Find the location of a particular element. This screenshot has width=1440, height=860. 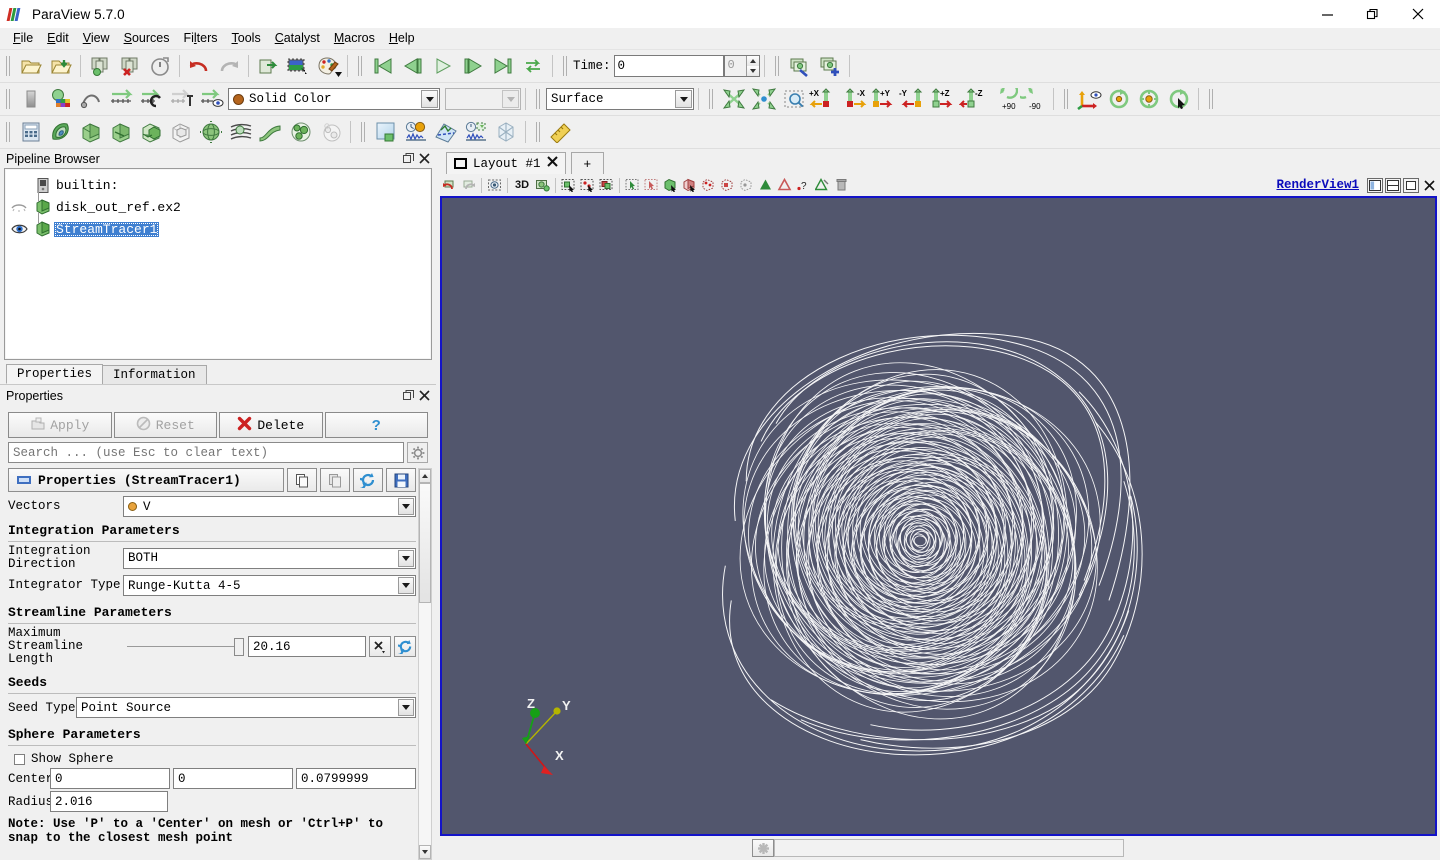

capture-screenshot-icon is located at coordinates (494, 185).